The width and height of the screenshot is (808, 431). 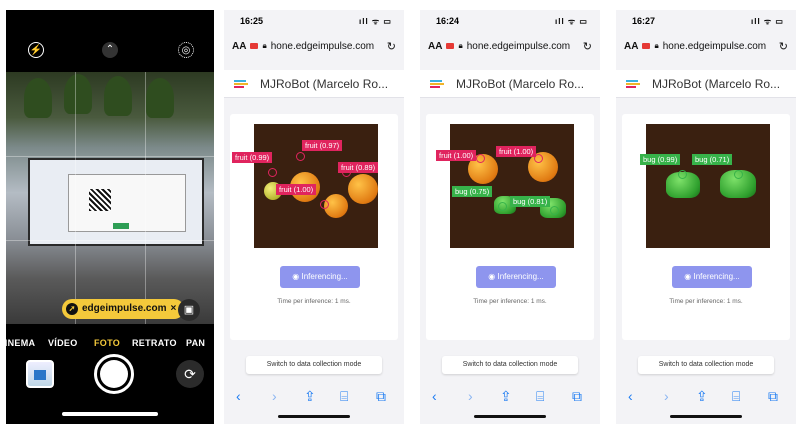 What do you see at coordinates (656, 45) in the screenshot?
I see `lock-icon: 🔒︎` at bounding box center [656, 45].